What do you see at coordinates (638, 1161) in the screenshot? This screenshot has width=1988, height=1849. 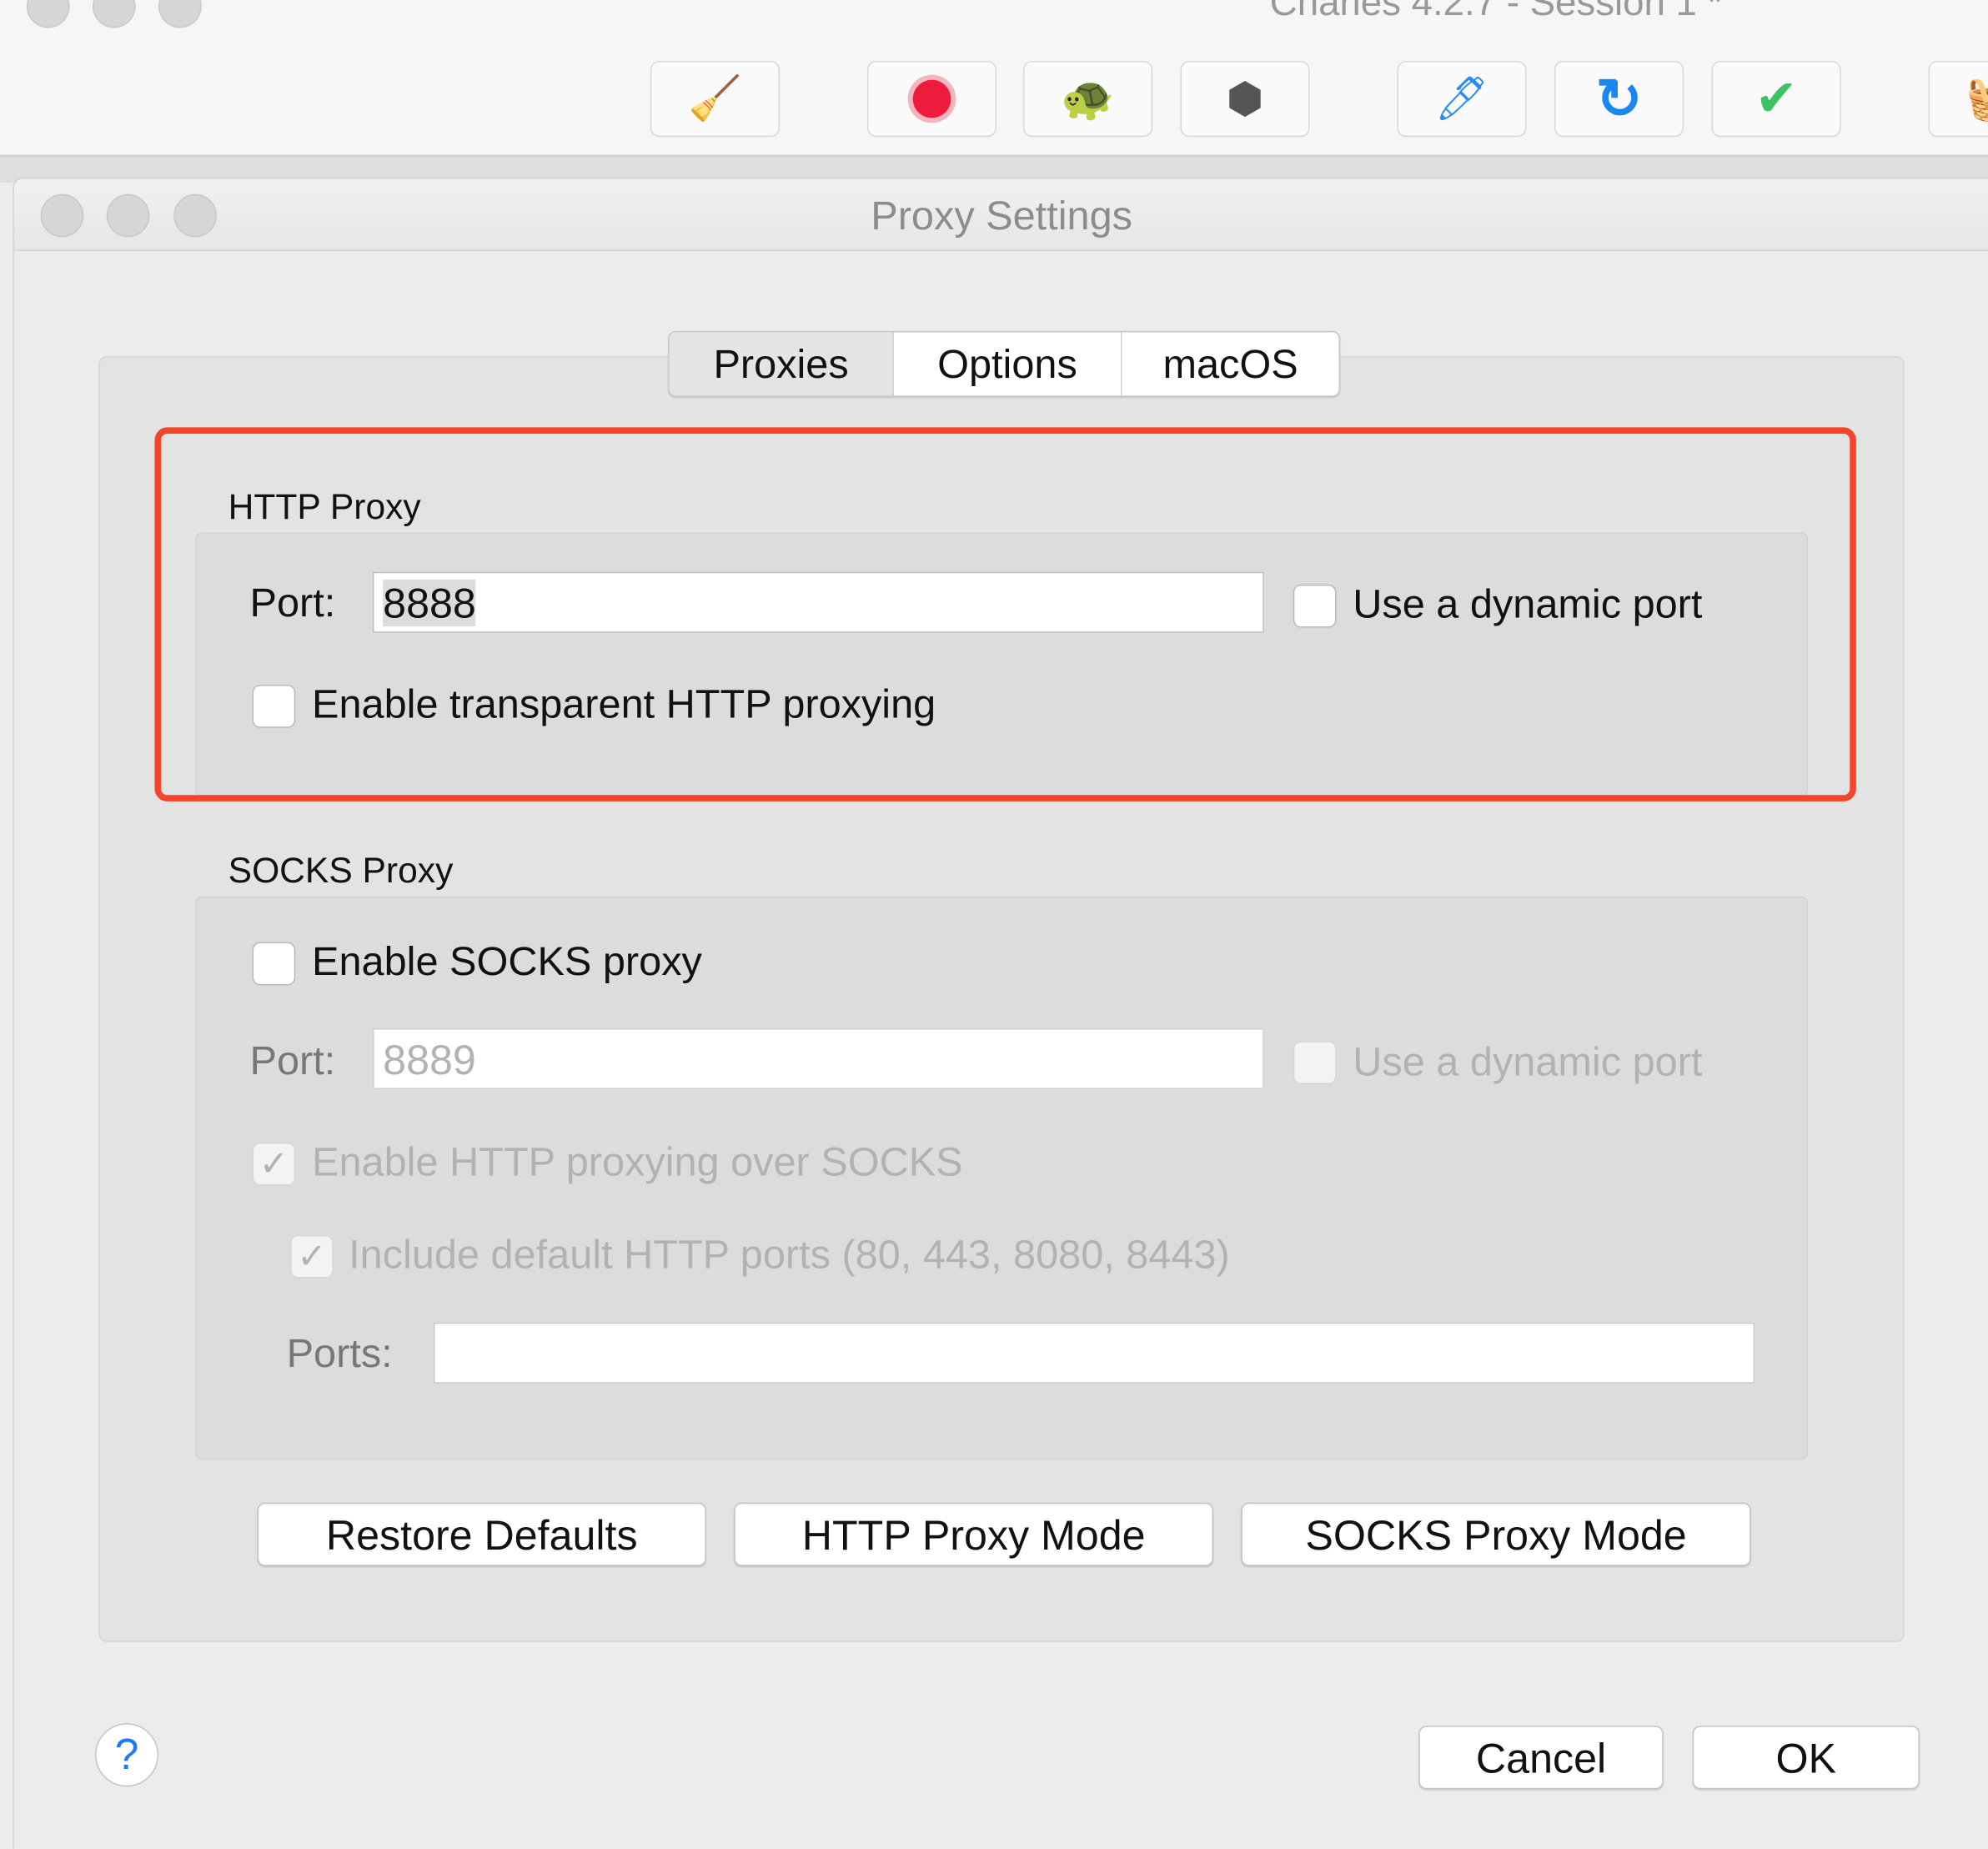 I see `http-over-socks-label: Enable HTTP proxying over SOCKS` at bounding box center [638, 1161].